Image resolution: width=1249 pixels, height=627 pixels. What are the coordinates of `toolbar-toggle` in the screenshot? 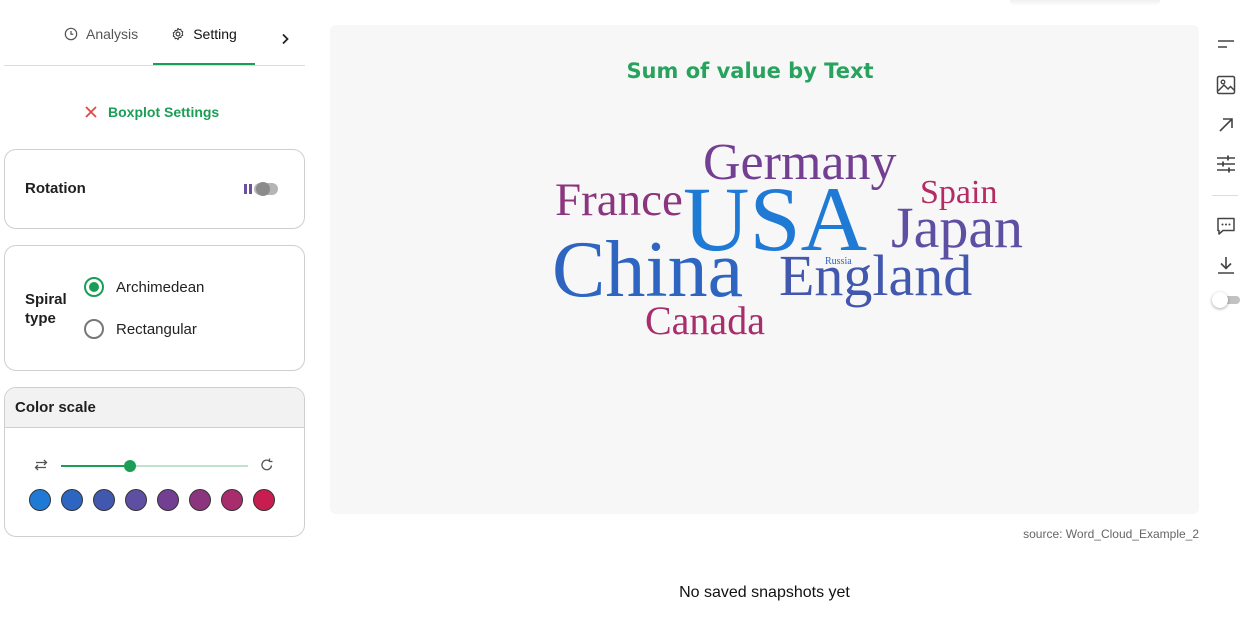 It's located at (1226, 300).